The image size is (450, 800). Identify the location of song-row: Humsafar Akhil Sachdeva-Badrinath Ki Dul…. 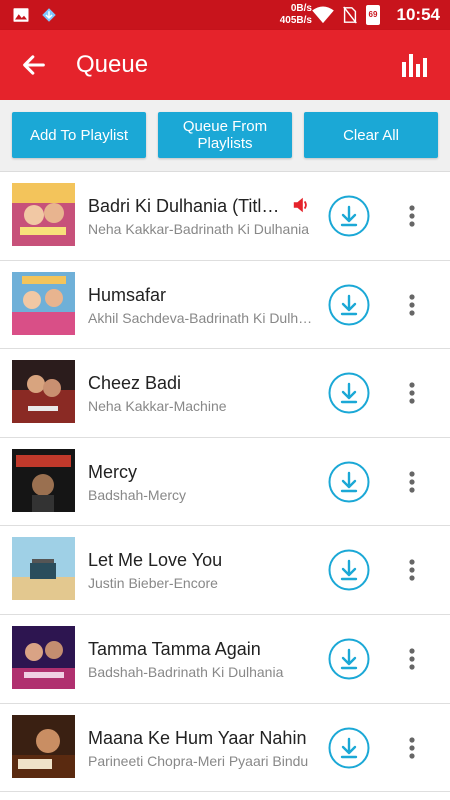
(225, 305).